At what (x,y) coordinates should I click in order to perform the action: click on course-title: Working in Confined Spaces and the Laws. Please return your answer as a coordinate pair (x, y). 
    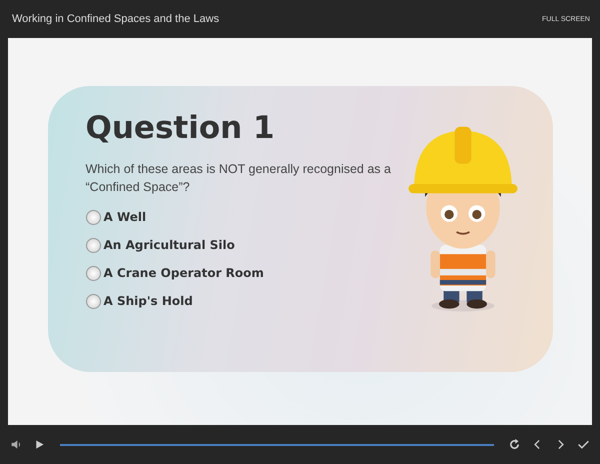
    Looking at the image, I should click on (116, 19).